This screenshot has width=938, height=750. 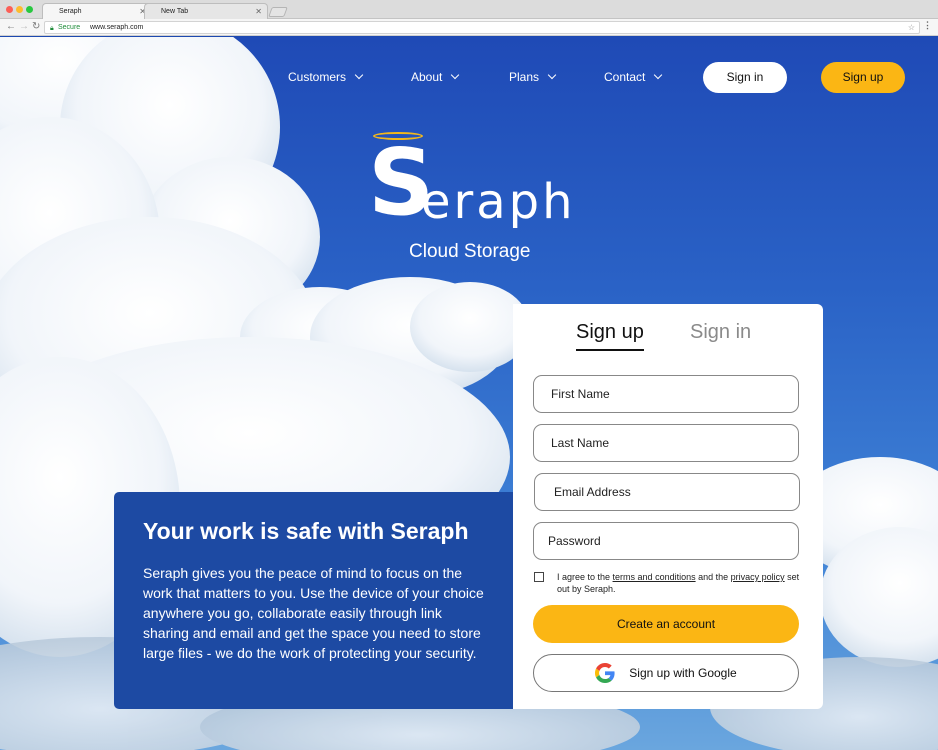 What do you see at coordinates (11, 27) in the screenshot?
I see `back-arrow-icon: ←` at bounding box center [11, 27].